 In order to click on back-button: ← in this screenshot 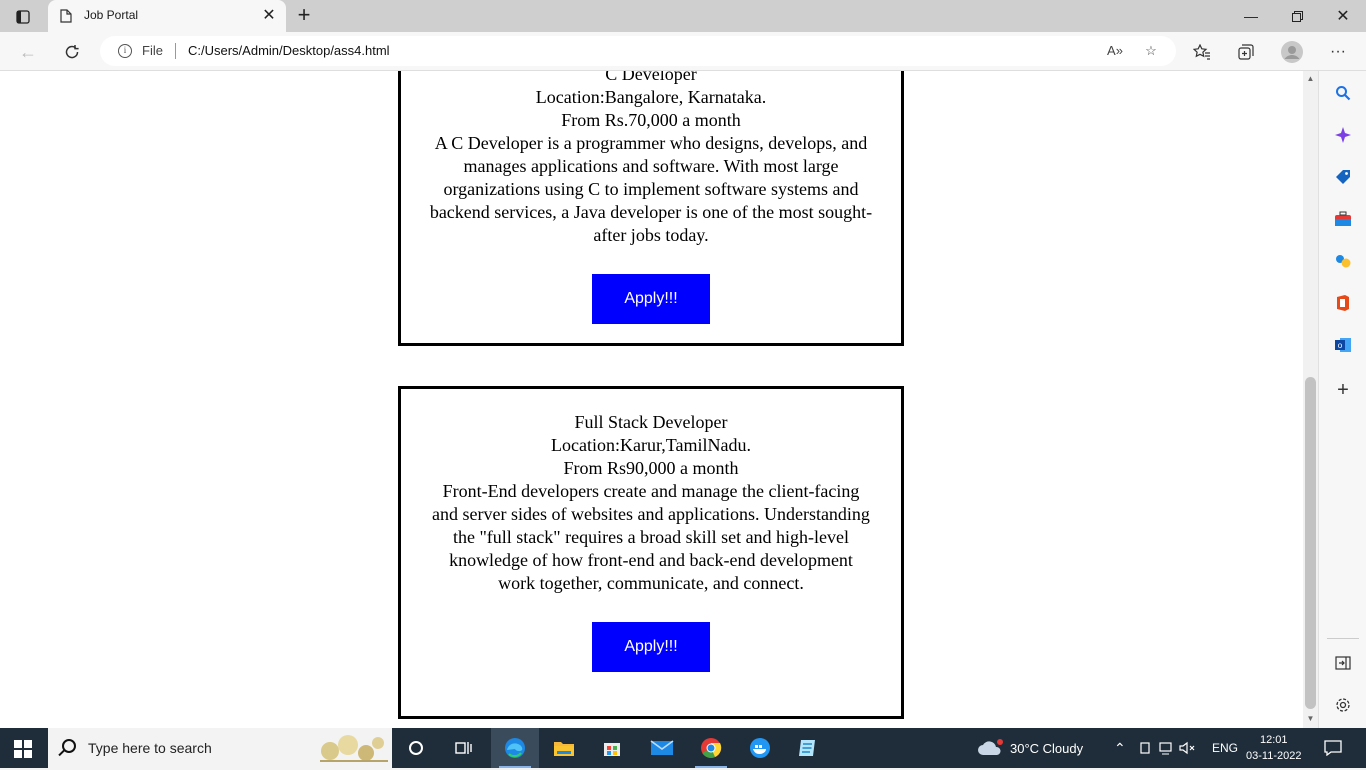, I will do `click(28, 52)`.